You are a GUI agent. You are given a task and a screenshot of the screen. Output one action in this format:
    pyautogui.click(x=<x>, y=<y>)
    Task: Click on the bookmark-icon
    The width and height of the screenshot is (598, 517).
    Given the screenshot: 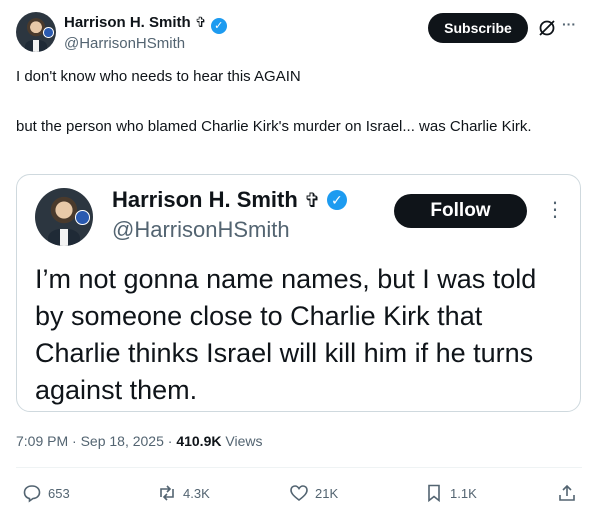 What is the action you would take?
    pyautogui.click(x=434, y=493)
    